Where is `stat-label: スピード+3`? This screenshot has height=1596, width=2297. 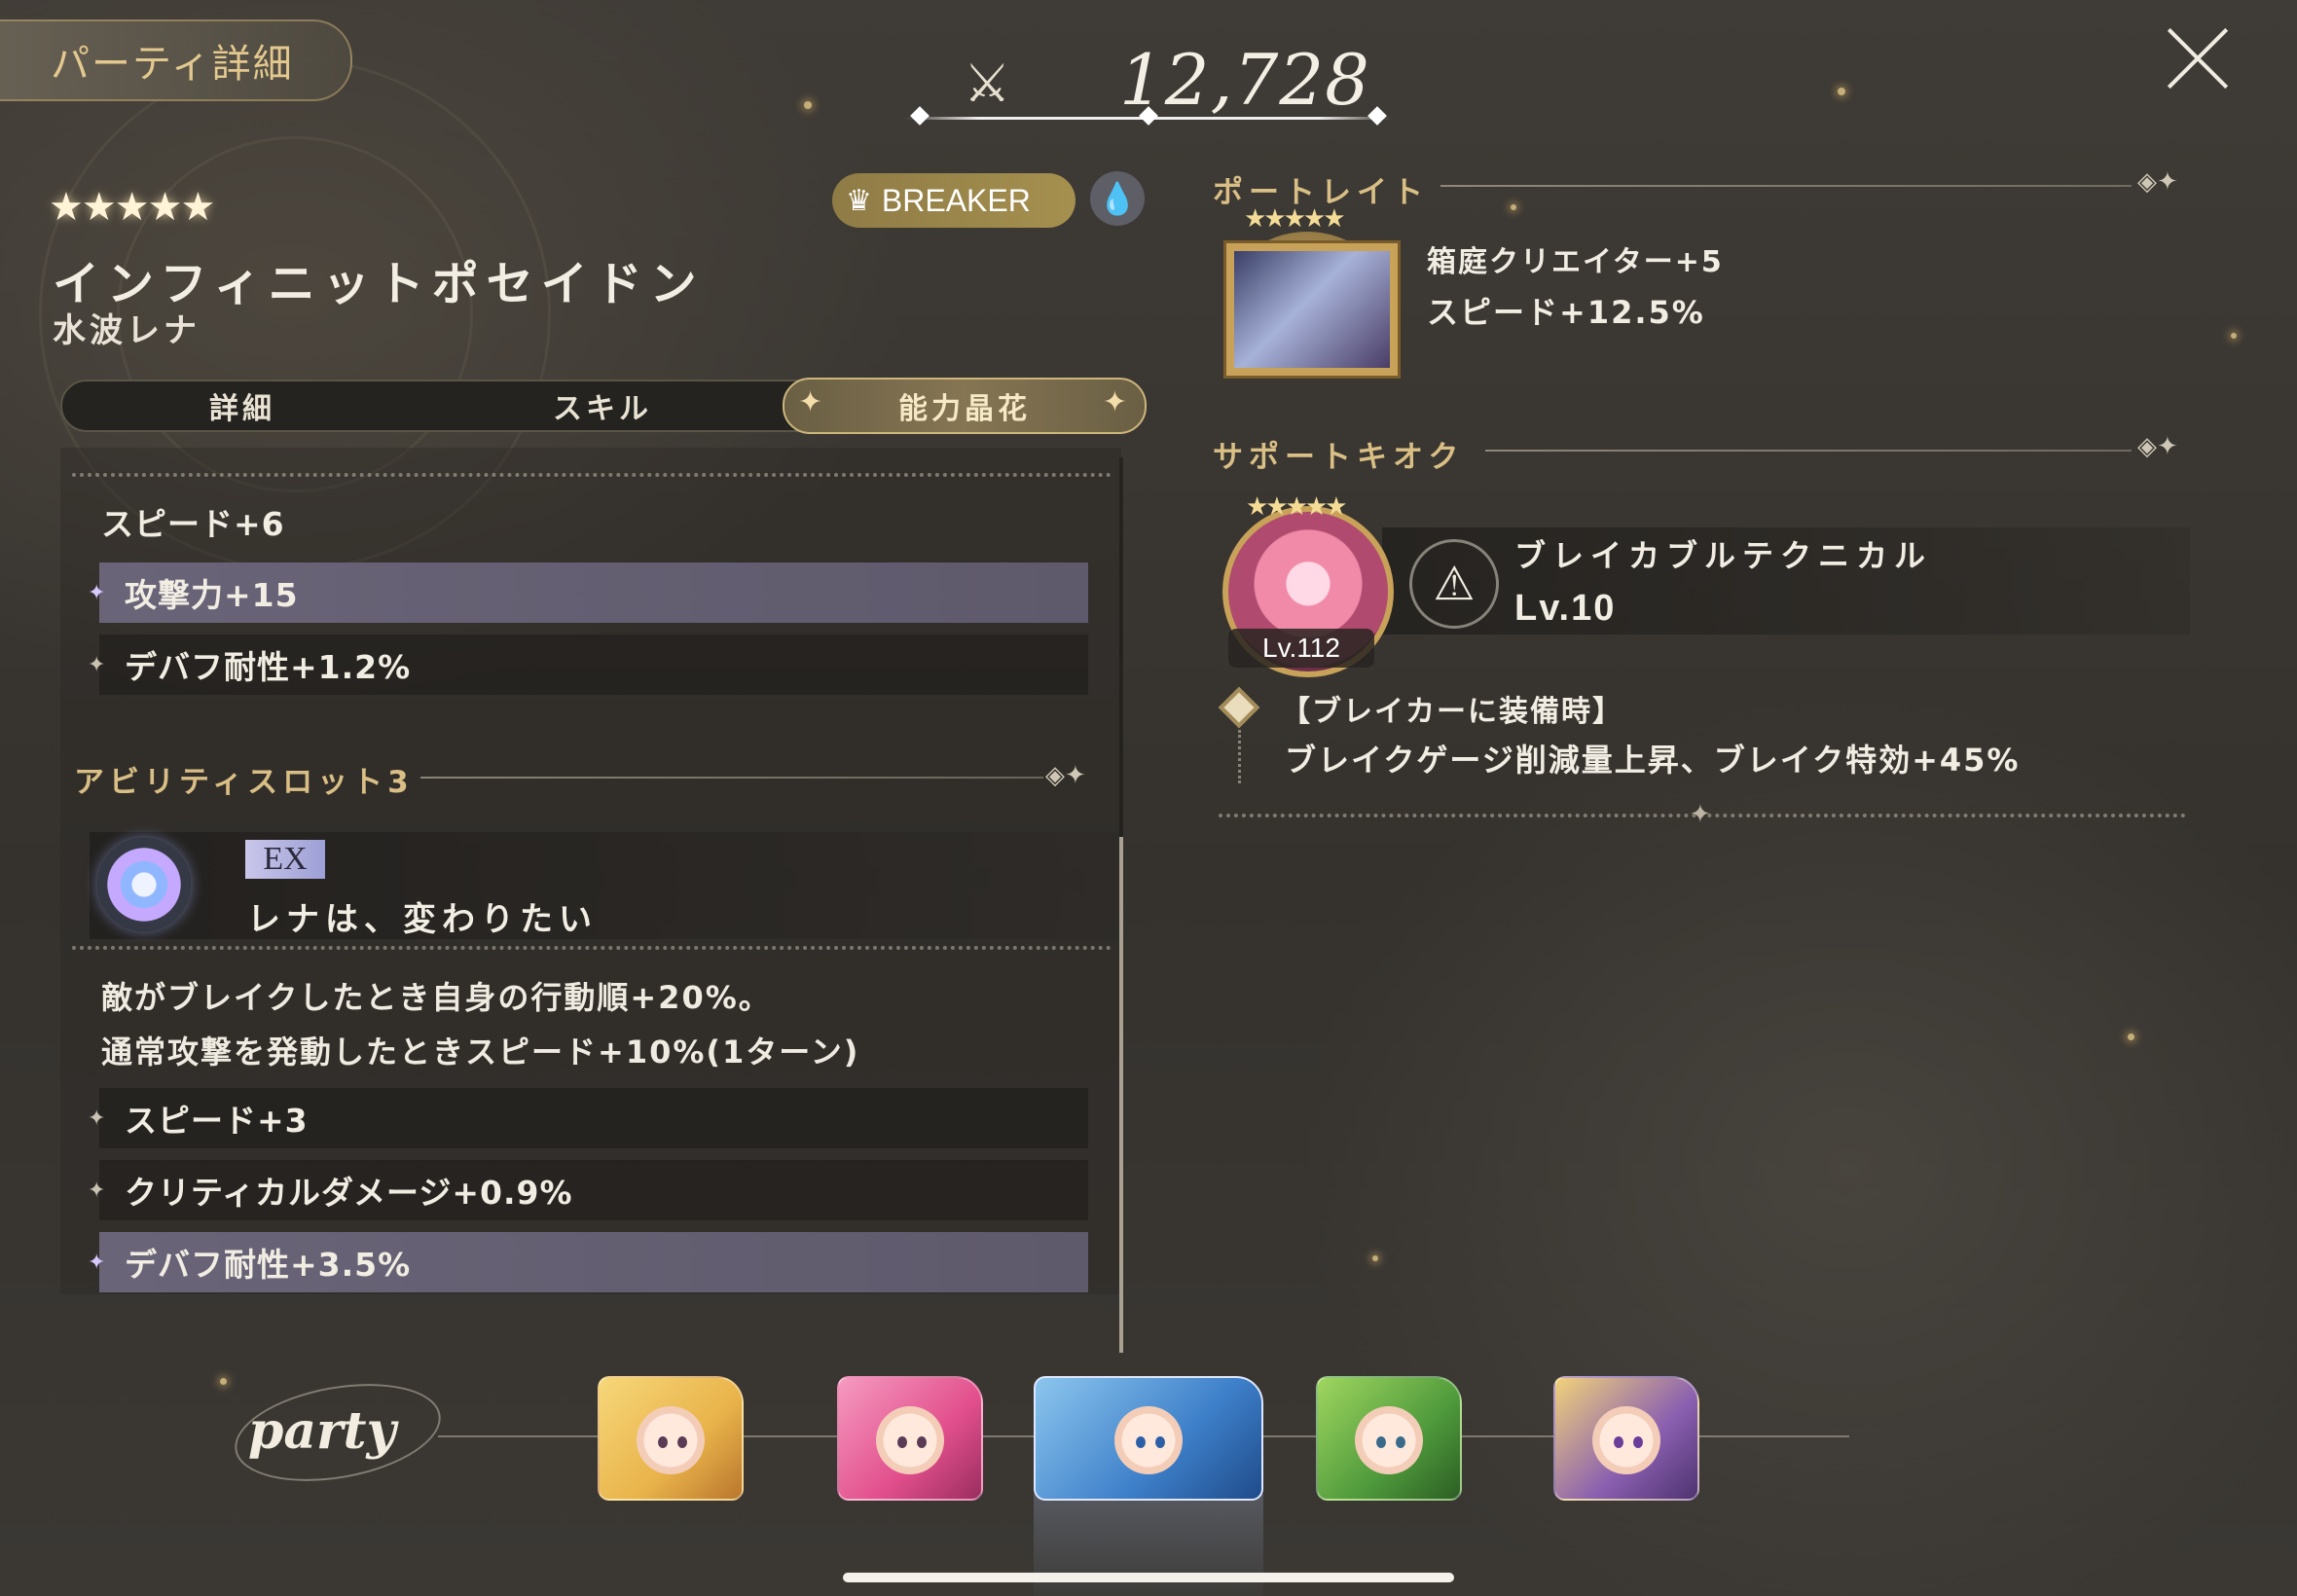
stat-label: スピード+3 is located at coordinates (217, 1121).